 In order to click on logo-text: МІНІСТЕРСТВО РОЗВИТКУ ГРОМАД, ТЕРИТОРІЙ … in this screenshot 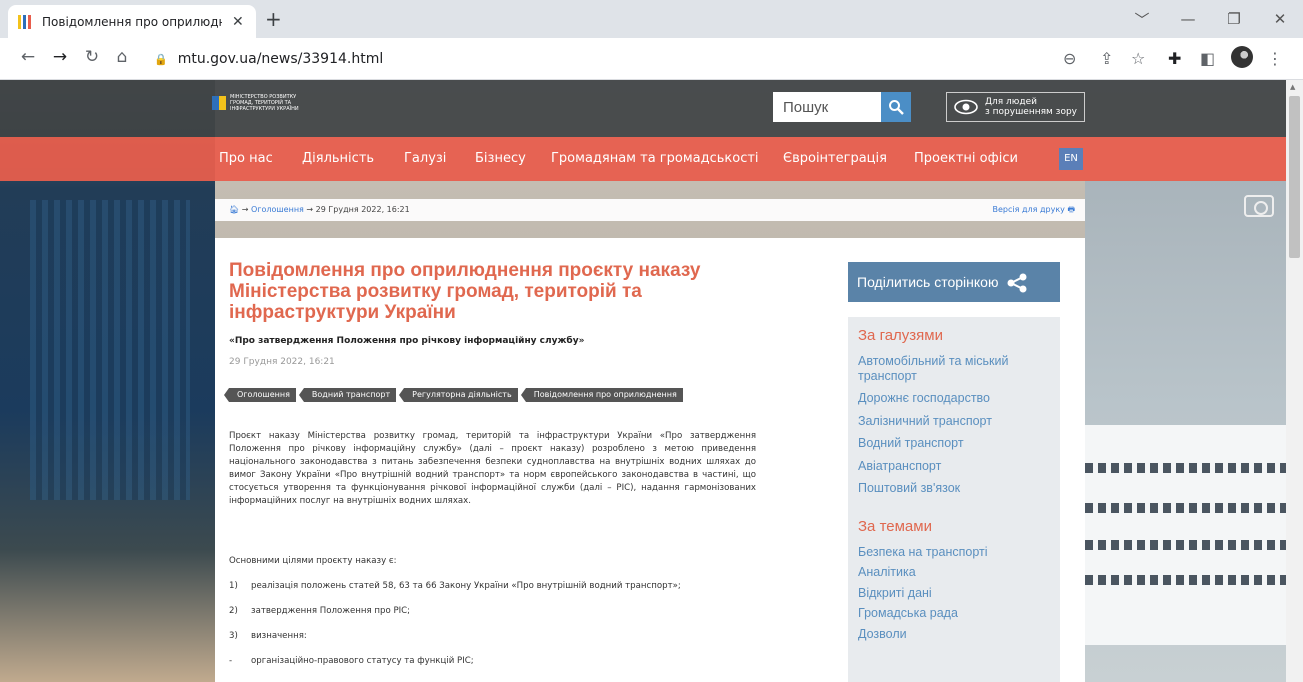, I will do `click(264, 103)`.